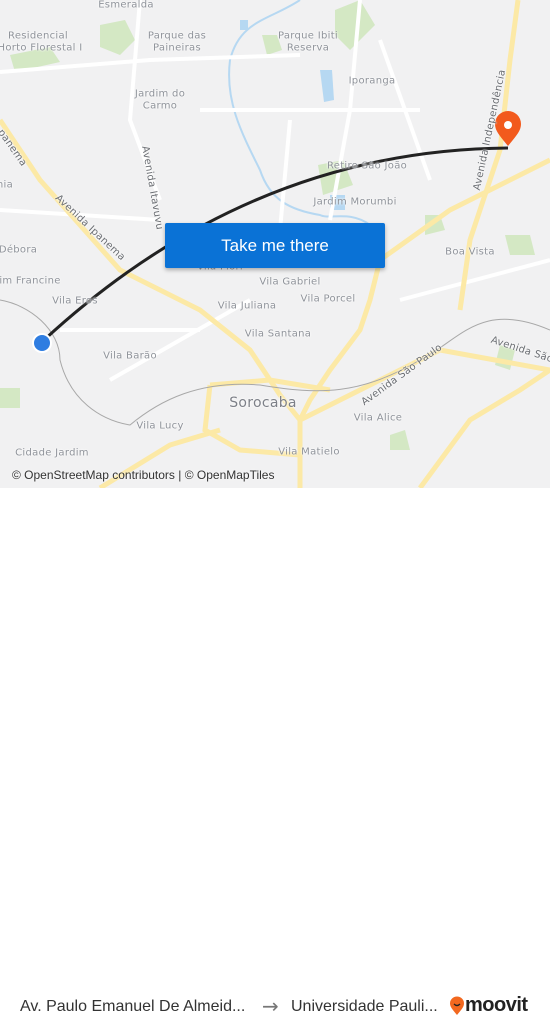 This screenshot has width=550, height=1018. What do you see at coordinates (42, 343) in the screenshot?
I see `origin-marker` at bounding box center [42, 343].